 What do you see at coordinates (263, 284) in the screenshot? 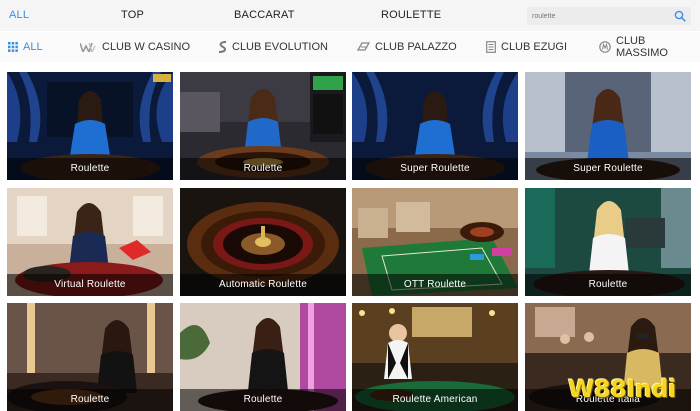
I see `game-title: Automatic Roulette` at bounding box center [263, 284].